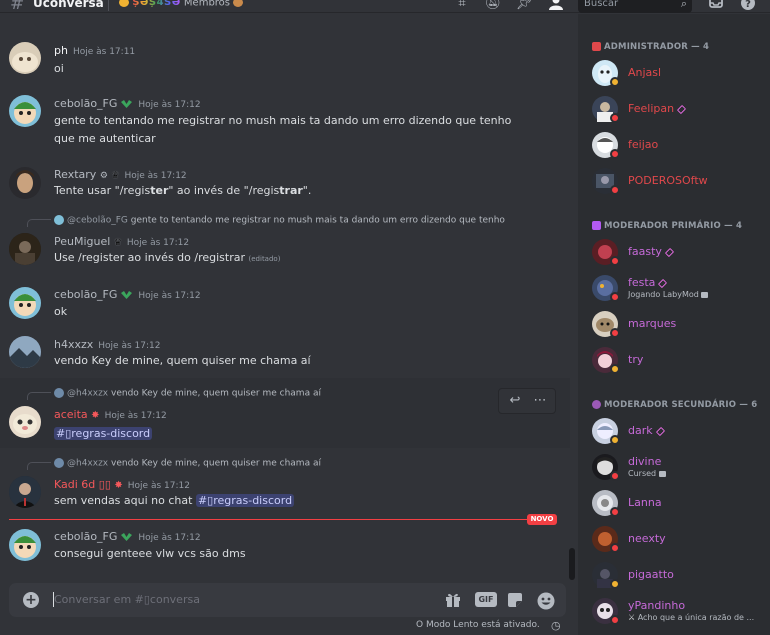 The width and height of the screenshot is (770, 635). I want to click on member-item: Anjasl, so click(677, 76).